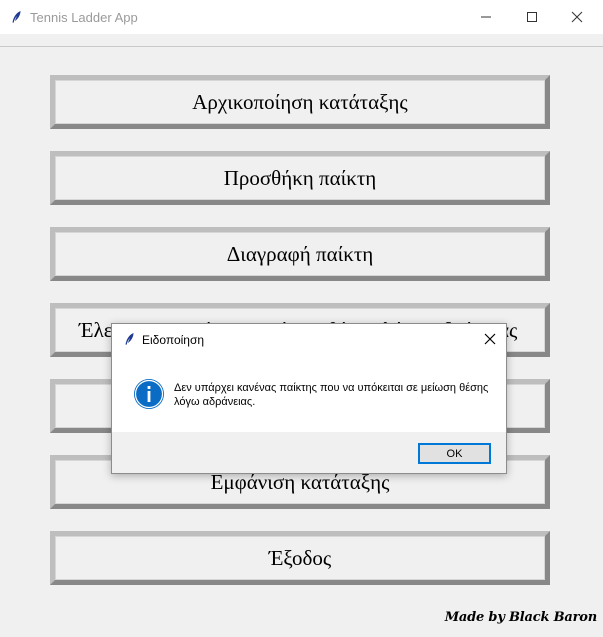 The height and width of the screenshot is (637, 603). Describe the element at coordinates (300, 558) in the screenshot. I see `exit-button: Έξοδος` at that location.